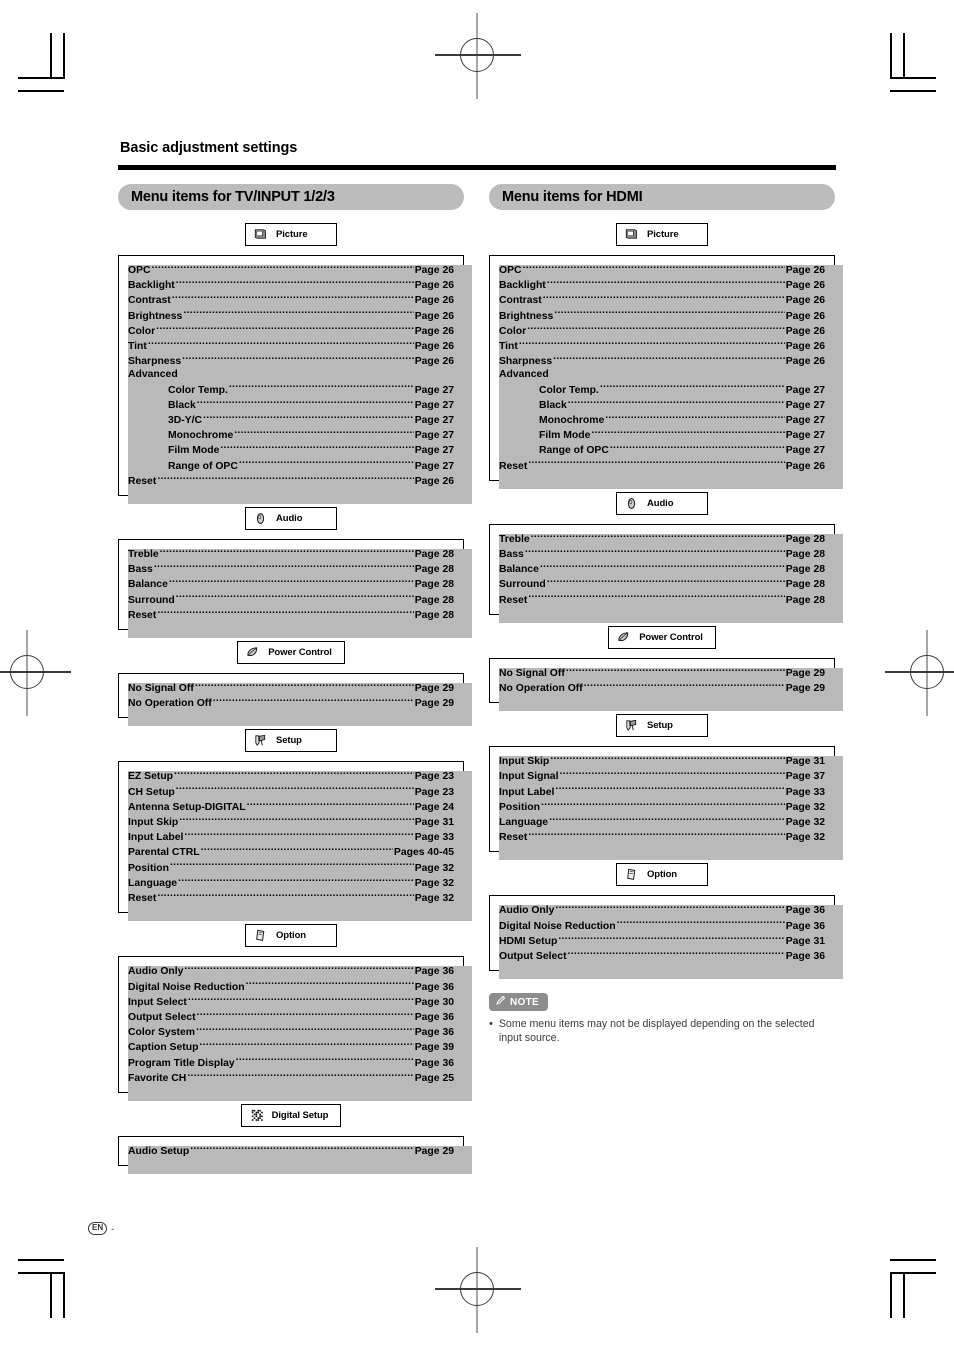 This screenshot has height=1350, width=954. What do you see at coordinates (631, 503) in the screenshot?
I see `audio-speaker-icon` at bounding box center [631, 503].